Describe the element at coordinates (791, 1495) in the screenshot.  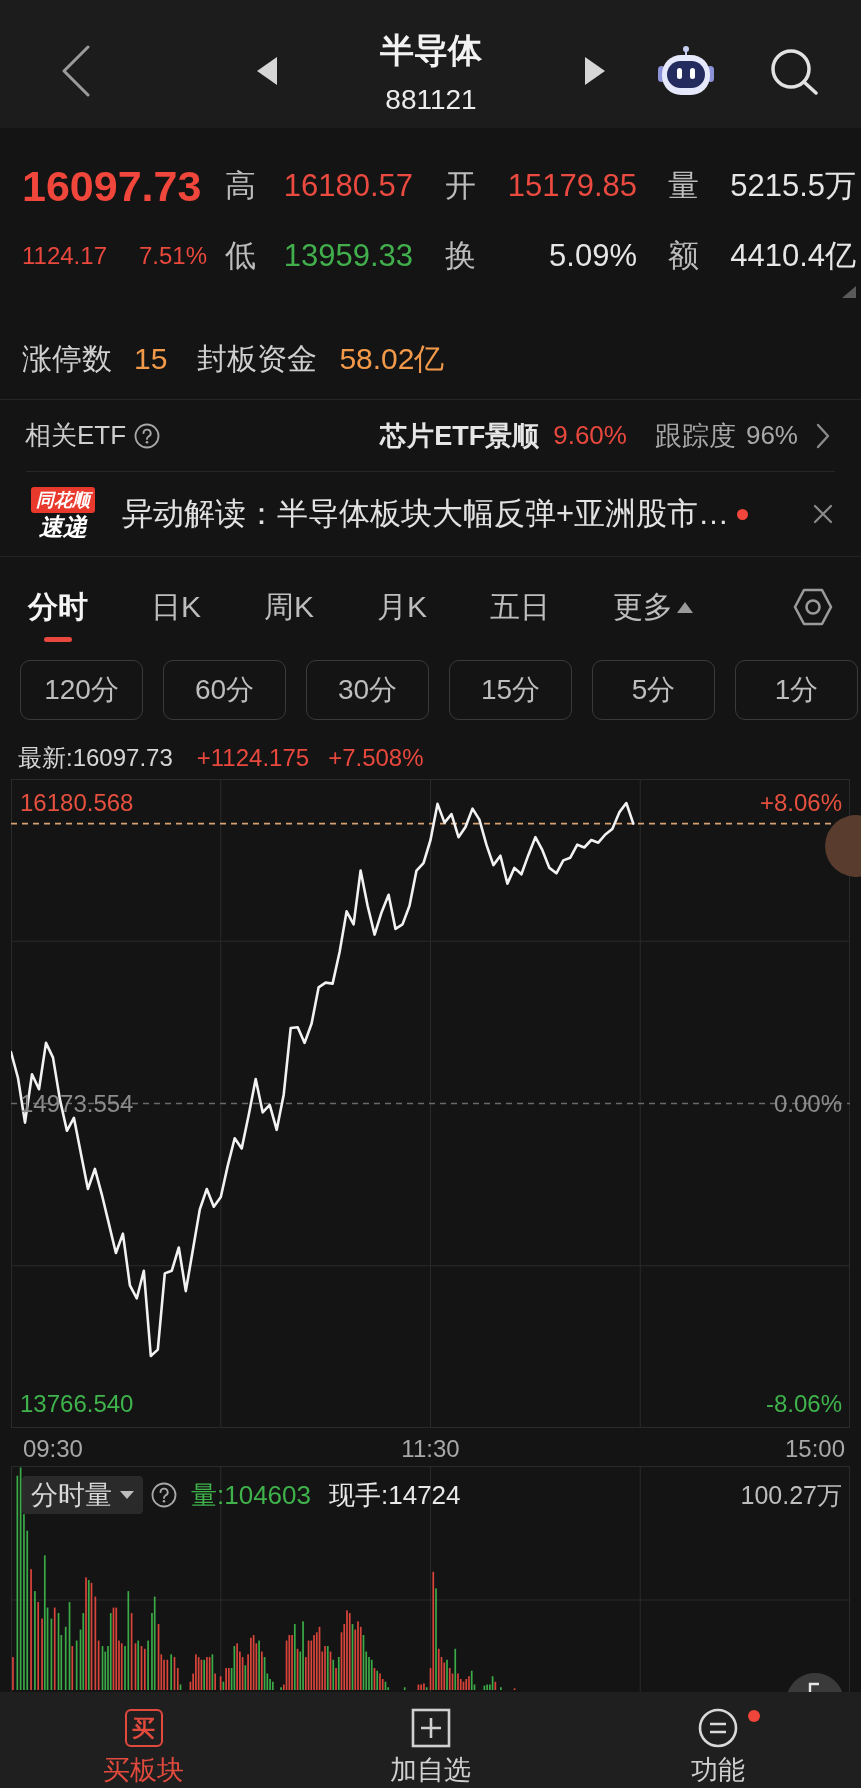
I see `volume-max-label: 100.27万` at that location.